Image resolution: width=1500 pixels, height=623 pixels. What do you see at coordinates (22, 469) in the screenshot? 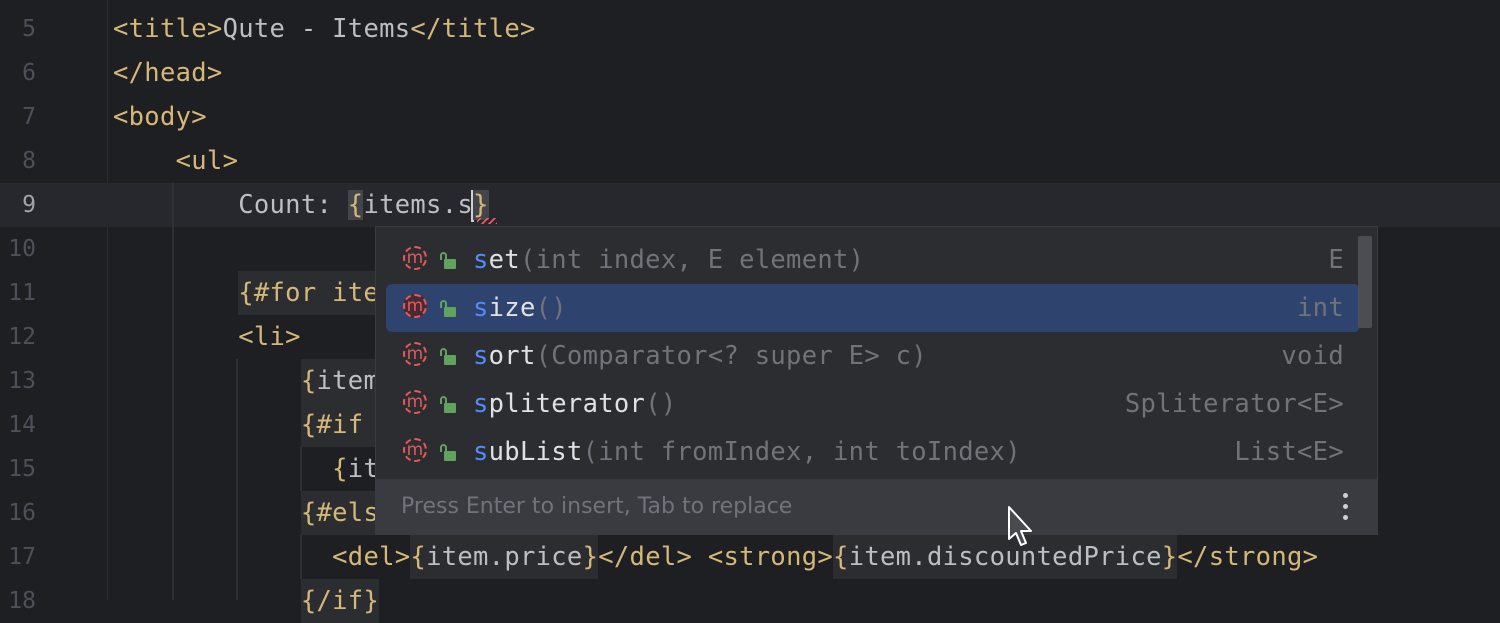
I see `line-number: 15` at bounding box center [22, 469].